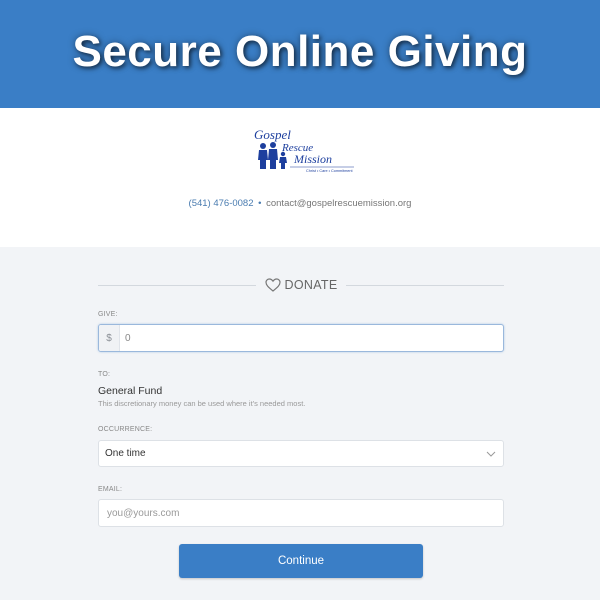  I want to click on svg-text: Mission, so click(312, 159).